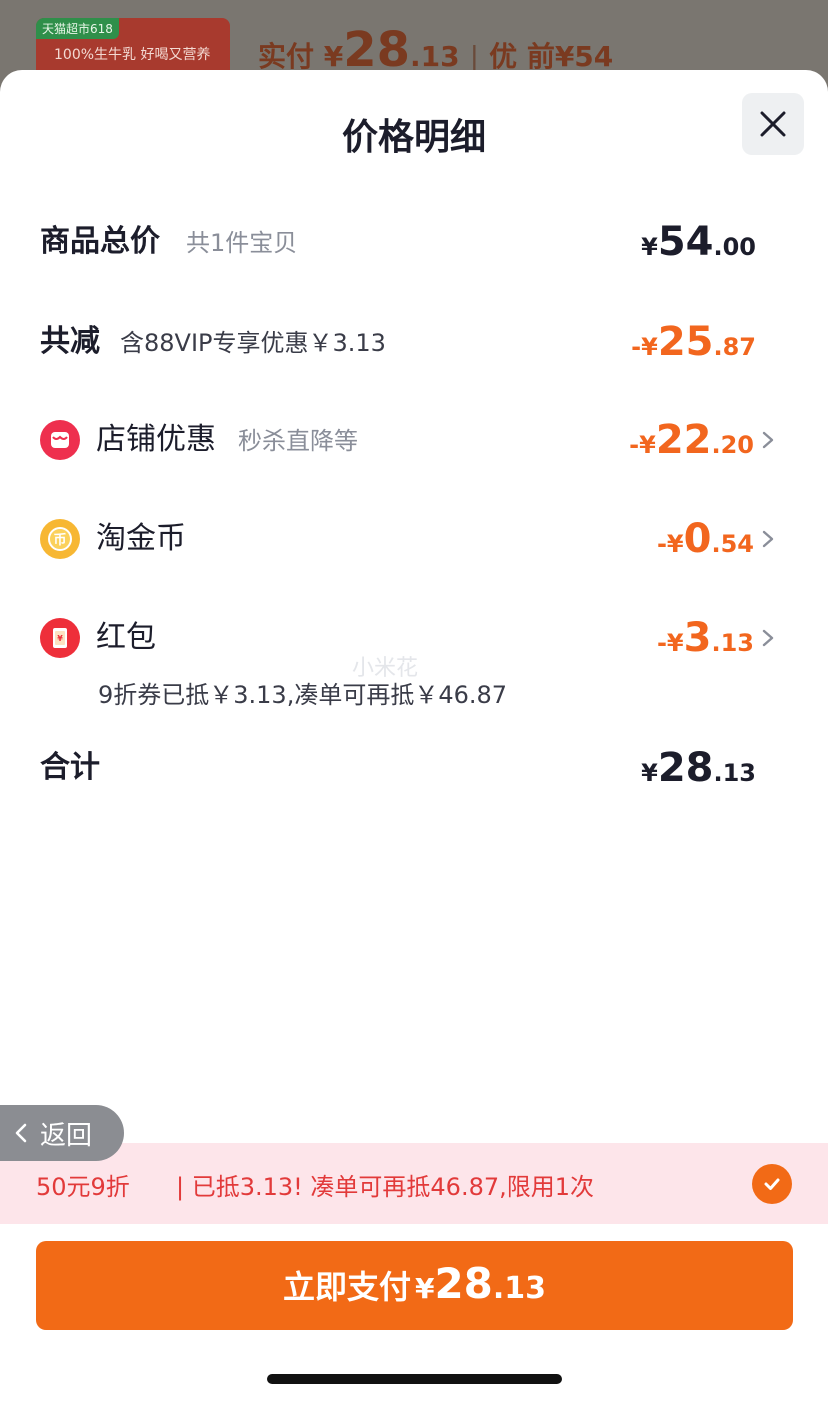  Describe the element at coordinates (424, 1288) in the screenshot. I see `pay-currency: ¥` at that location.